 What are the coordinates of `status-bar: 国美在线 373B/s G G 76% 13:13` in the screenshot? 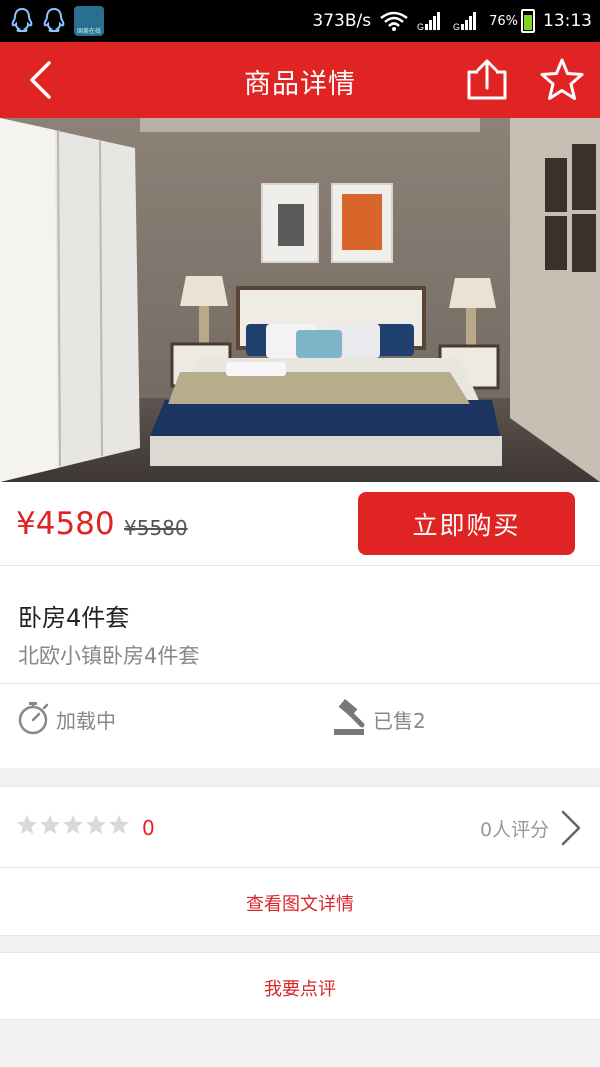 It's located at (300, 21).